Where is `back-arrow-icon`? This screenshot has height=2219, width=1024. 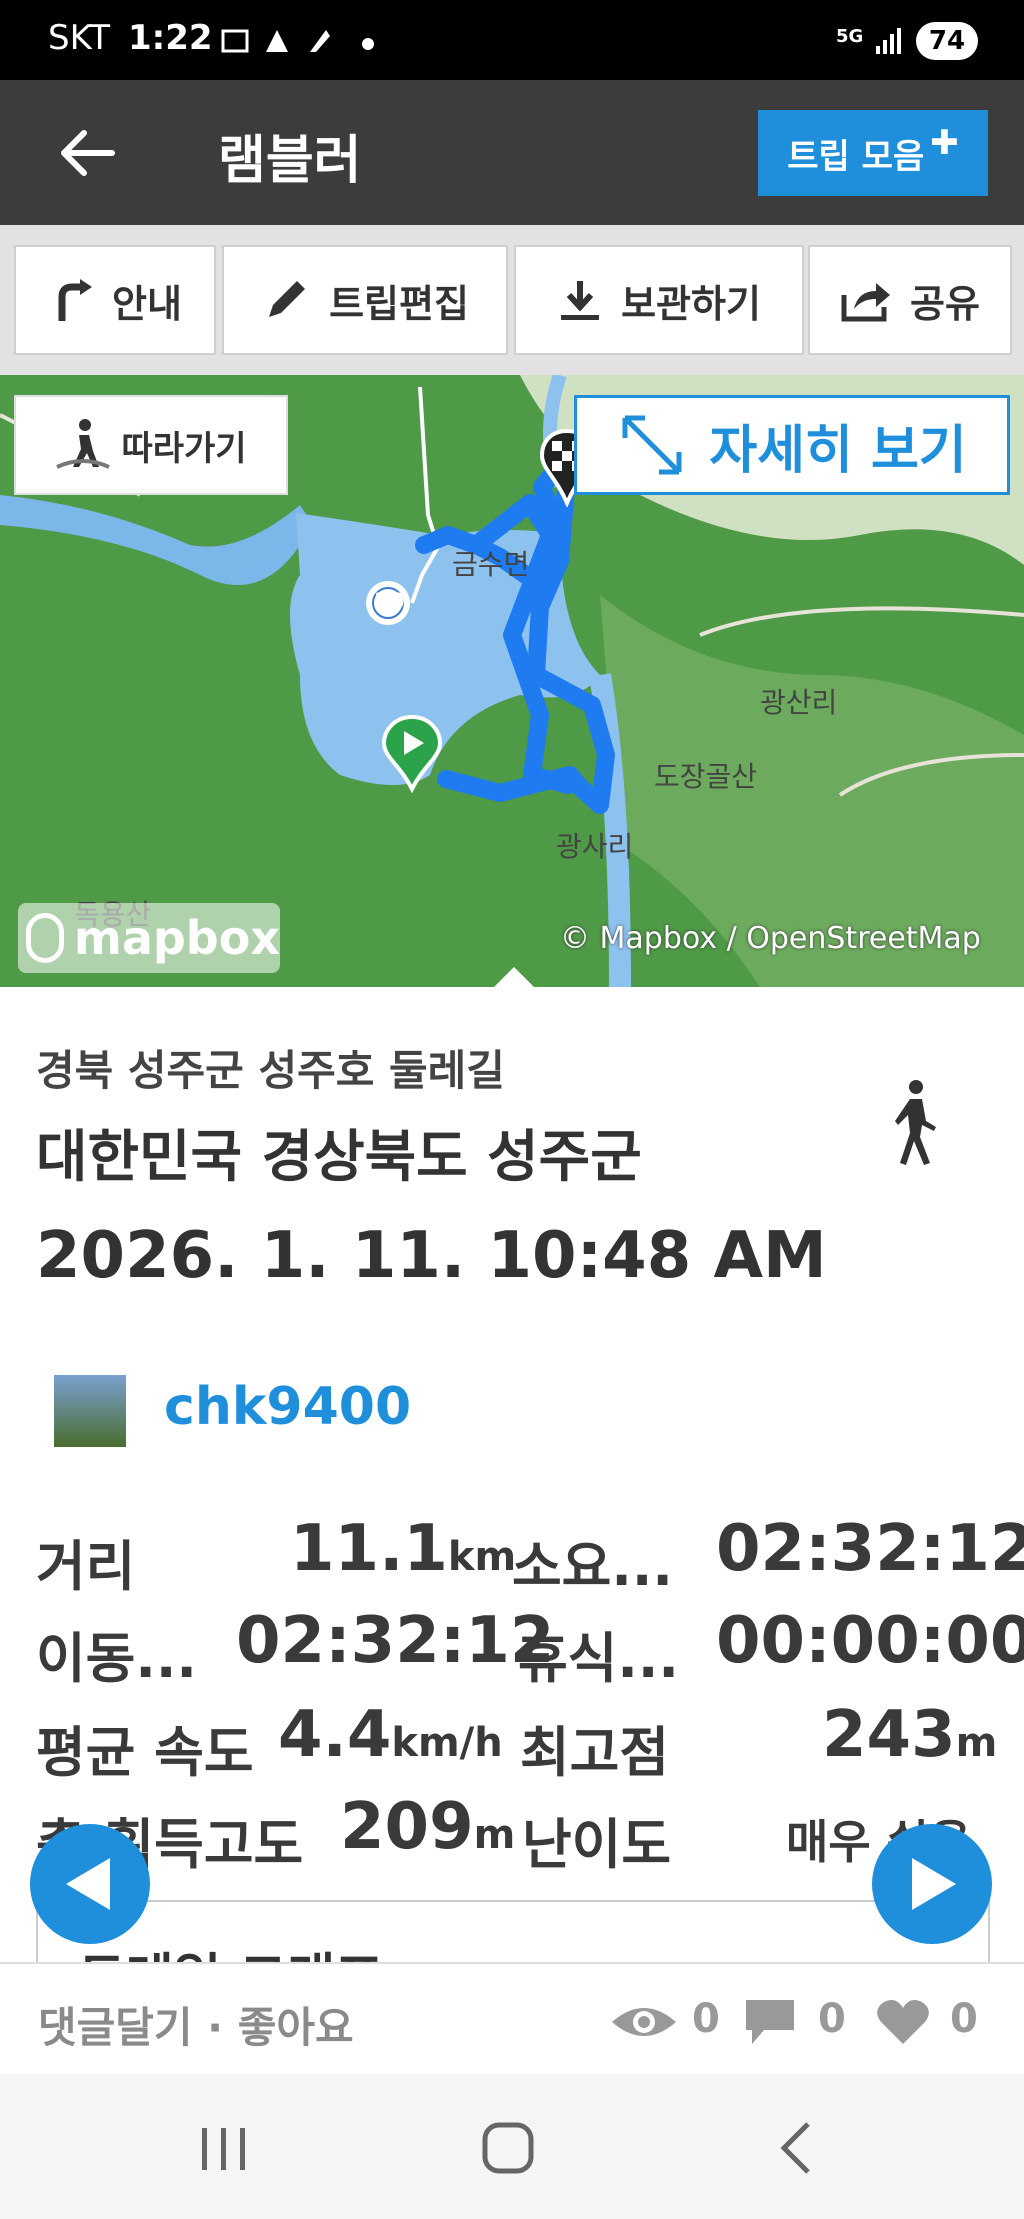
back-arrow-icon is located at coordinates (87, 153).